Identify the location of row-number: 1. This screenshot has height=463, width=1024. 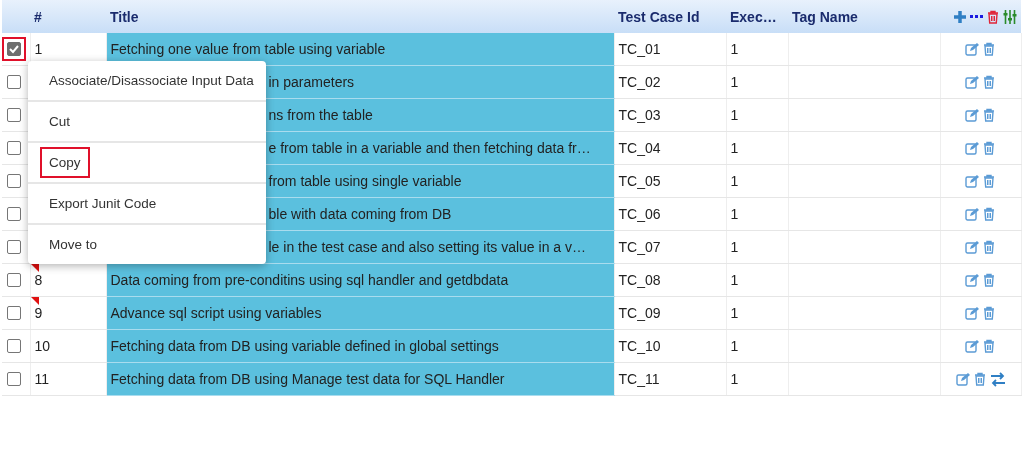
(38, 49).